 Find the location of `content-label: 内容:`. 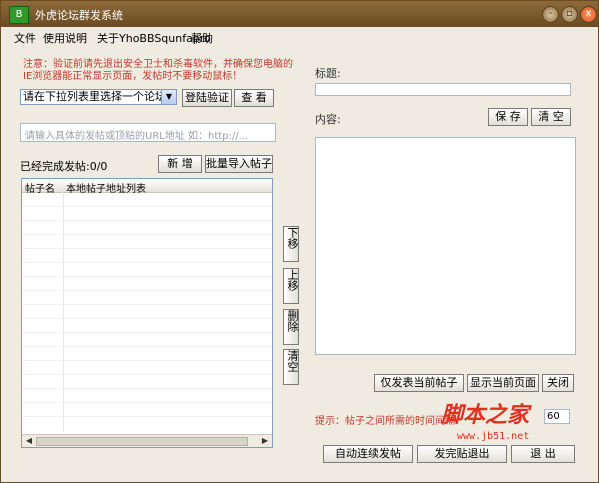

content-label: 内容: is located at coordinates (328, 119).